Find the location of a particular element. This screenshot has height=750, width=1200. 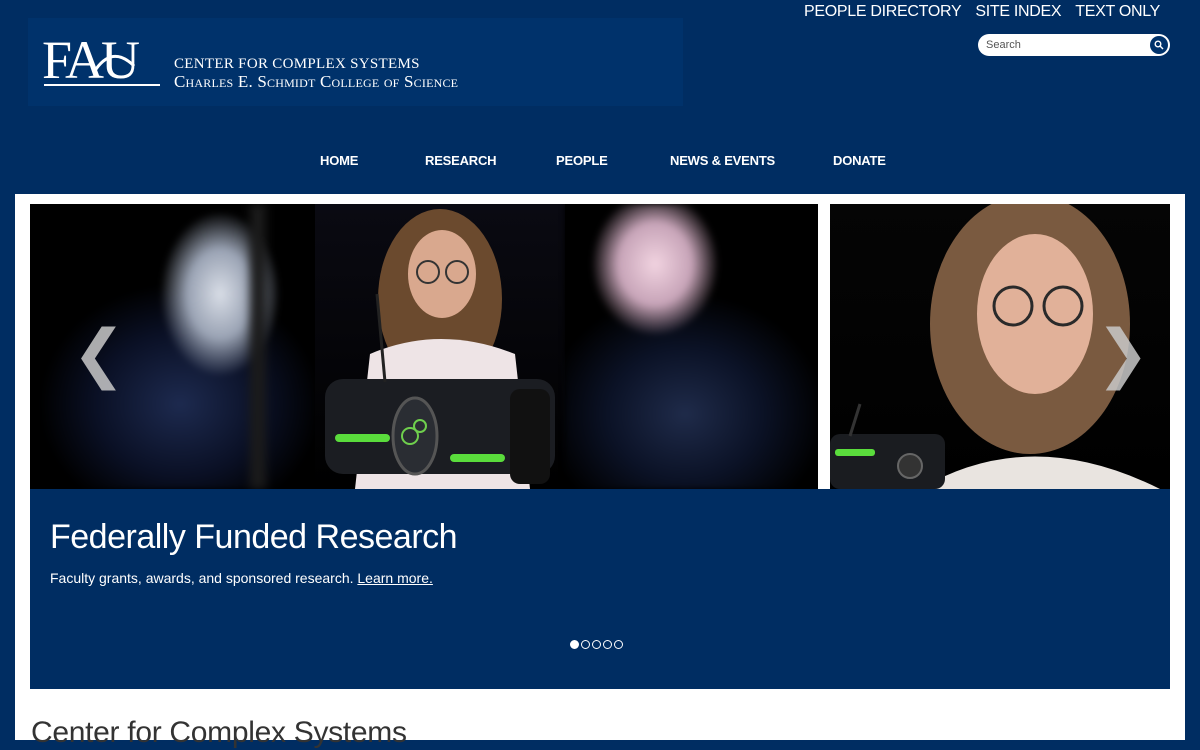

search-box is located at coordinates (1074, 45).